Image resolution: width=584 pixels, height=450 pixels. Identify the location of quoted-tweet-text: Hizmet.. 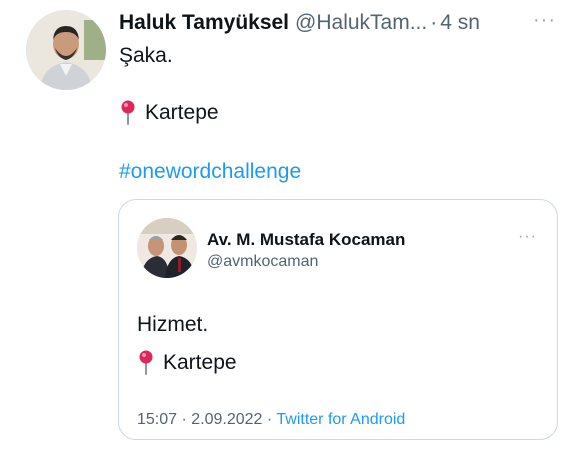
(173, 324).